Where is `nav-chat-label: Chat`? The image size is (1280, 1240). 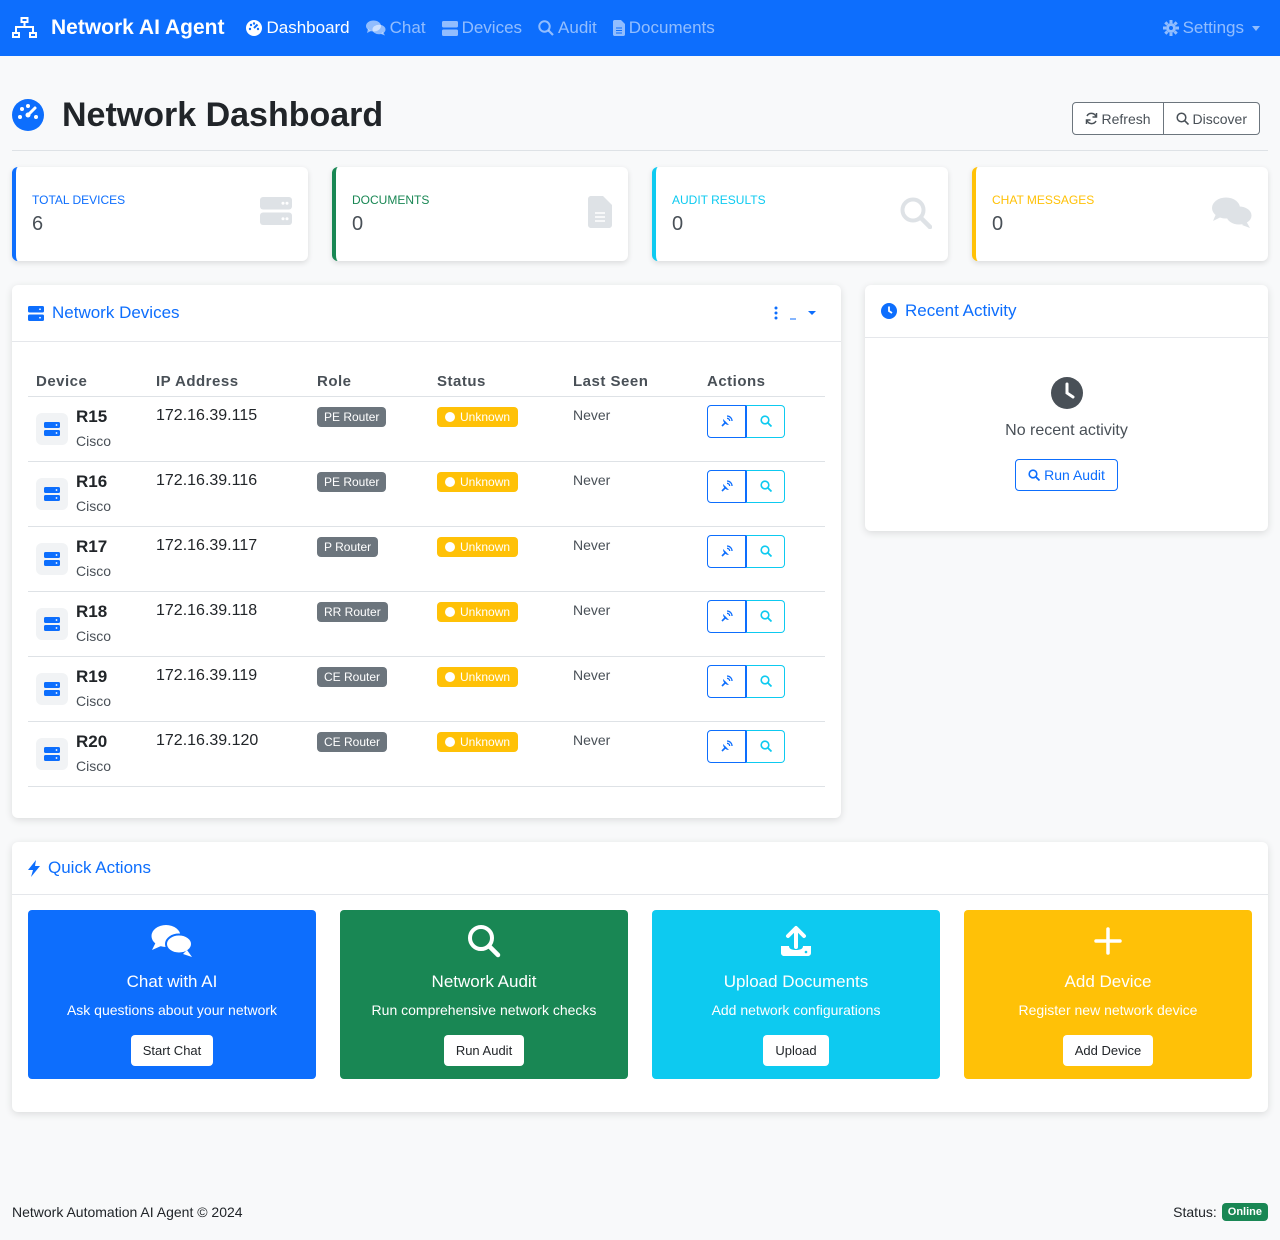
nav-chat-label: Chat is located at coordinates (407, 27).